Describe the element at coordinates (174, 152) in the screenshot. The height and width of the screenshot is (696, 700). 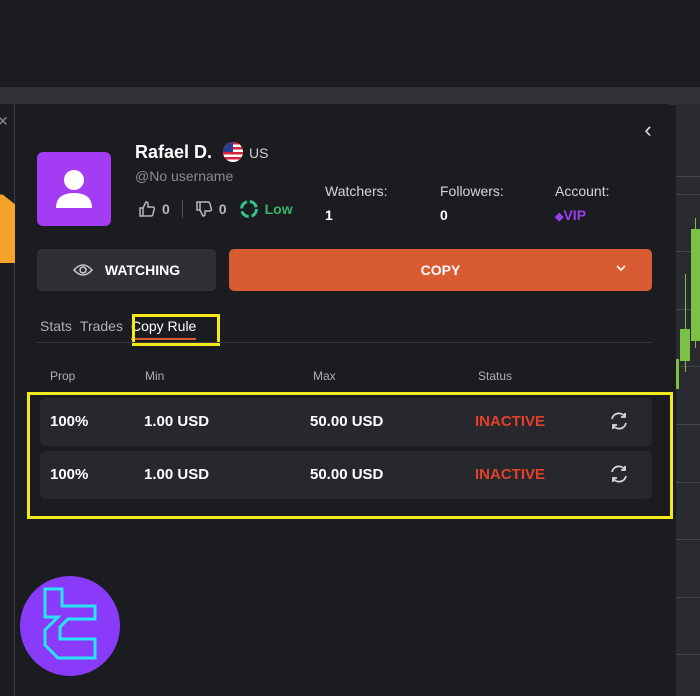
I see `trader-name: Rafael D.` at that location.